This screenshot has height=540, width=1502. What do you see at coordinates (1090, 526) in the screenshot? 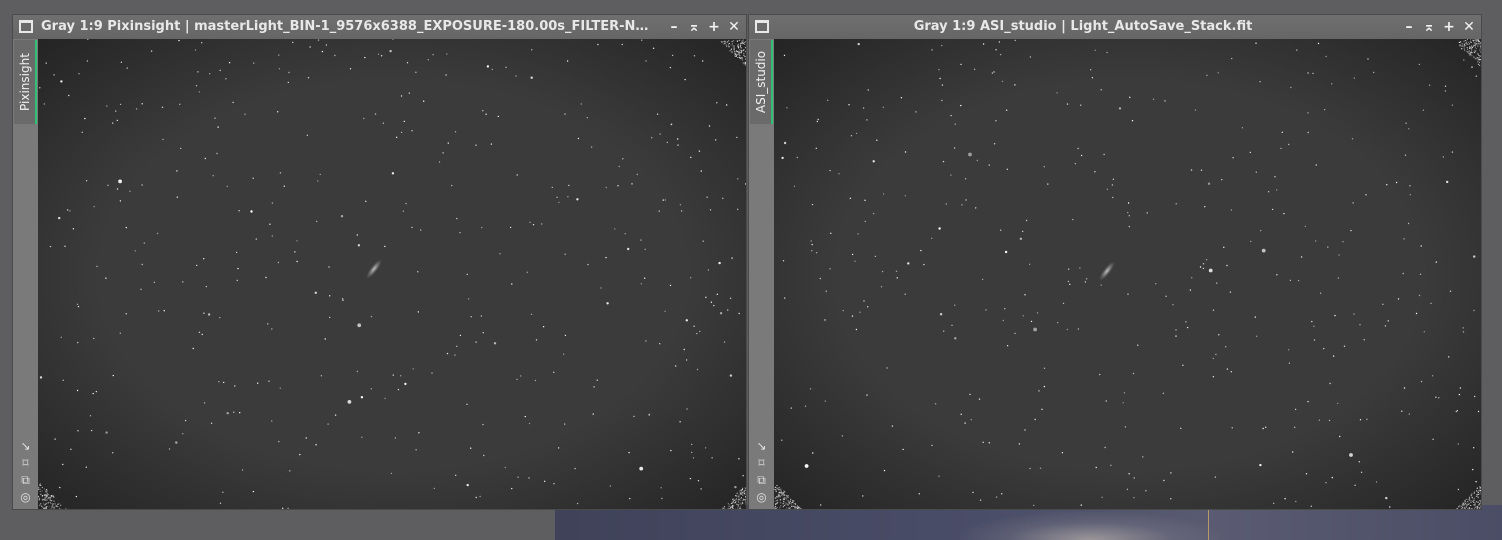
I see `desktop-wallpaper-glow` at bounding box center [1090, 526].